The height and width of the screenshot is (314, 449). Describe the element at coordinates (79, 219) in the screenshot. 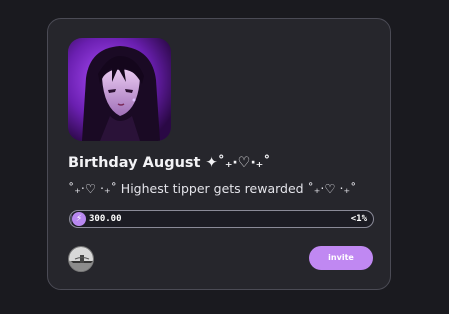

I see `lightning-icon: ⚡` at that location.